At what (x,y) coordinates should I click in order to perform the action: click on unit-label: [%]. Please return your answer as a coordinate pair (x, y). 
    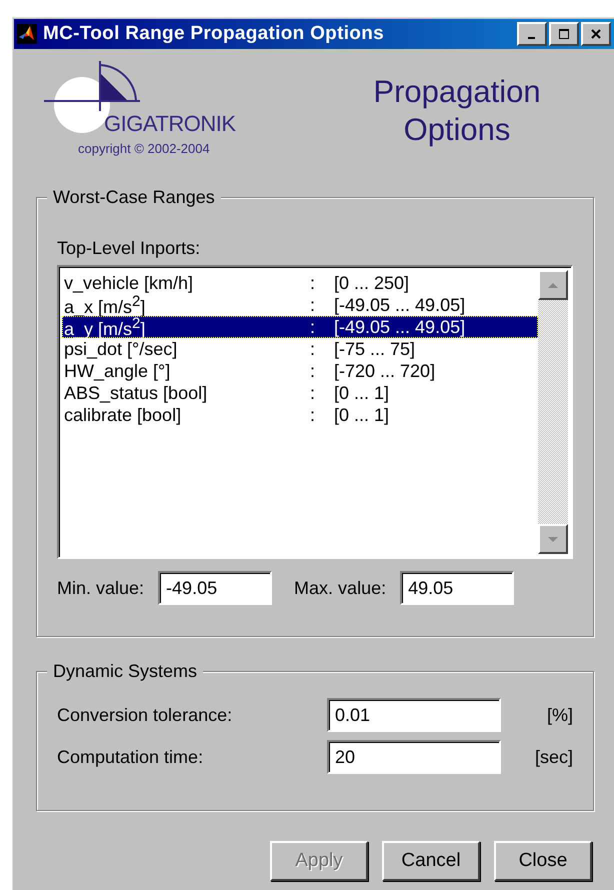
    Looking at the image, I should click on (559, 715).